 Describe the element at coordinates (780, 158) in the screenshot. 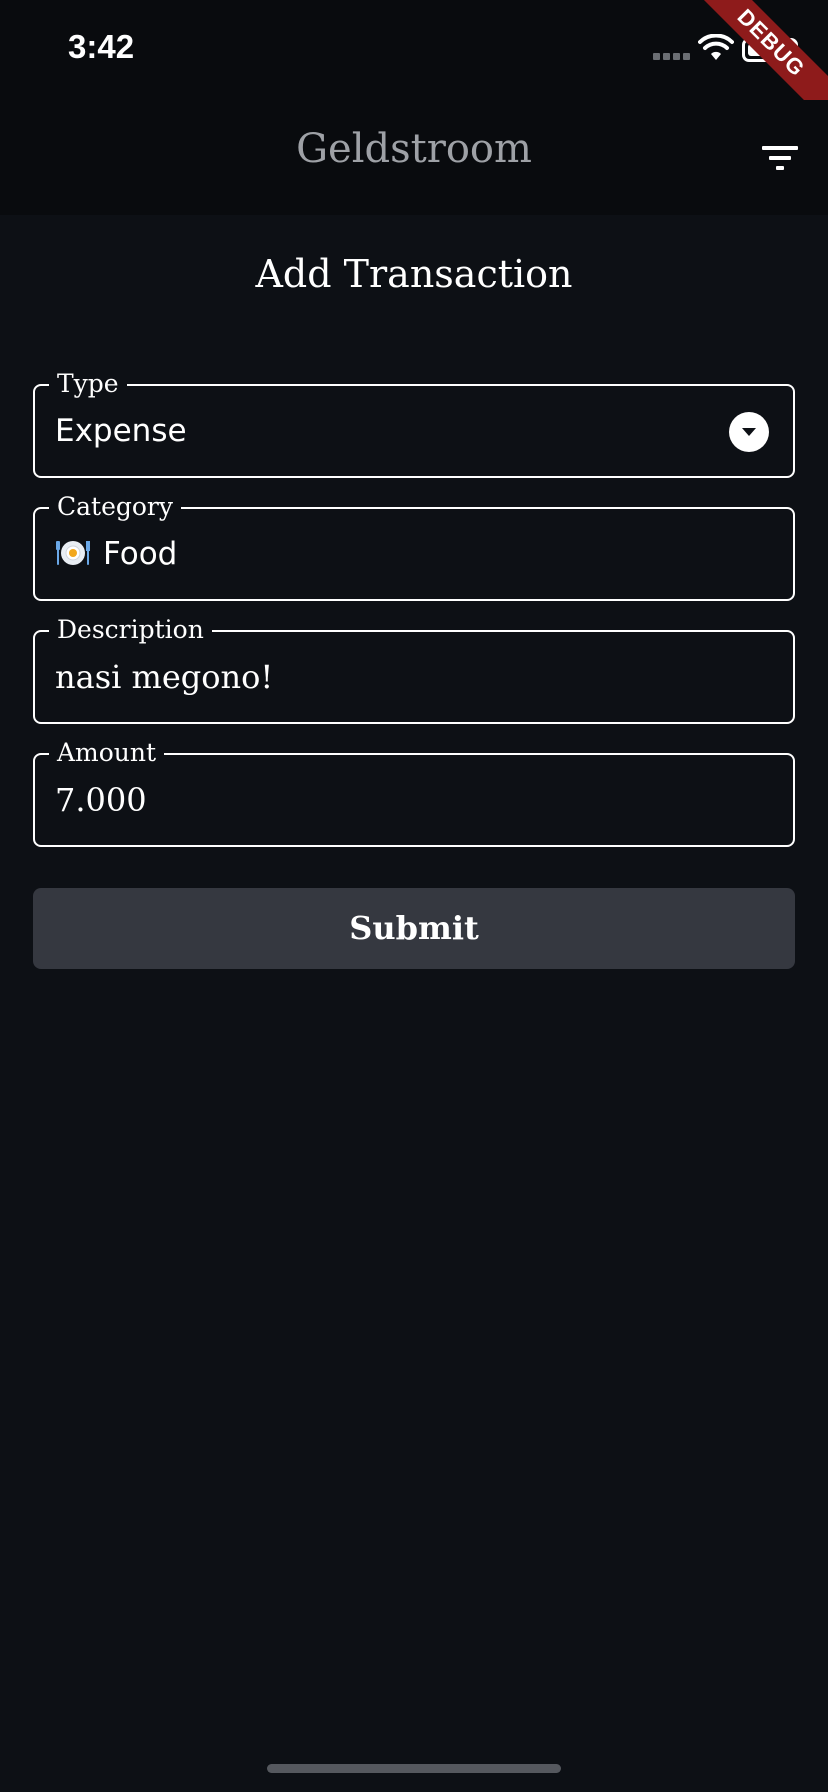

I see `filter-icon` at that location.